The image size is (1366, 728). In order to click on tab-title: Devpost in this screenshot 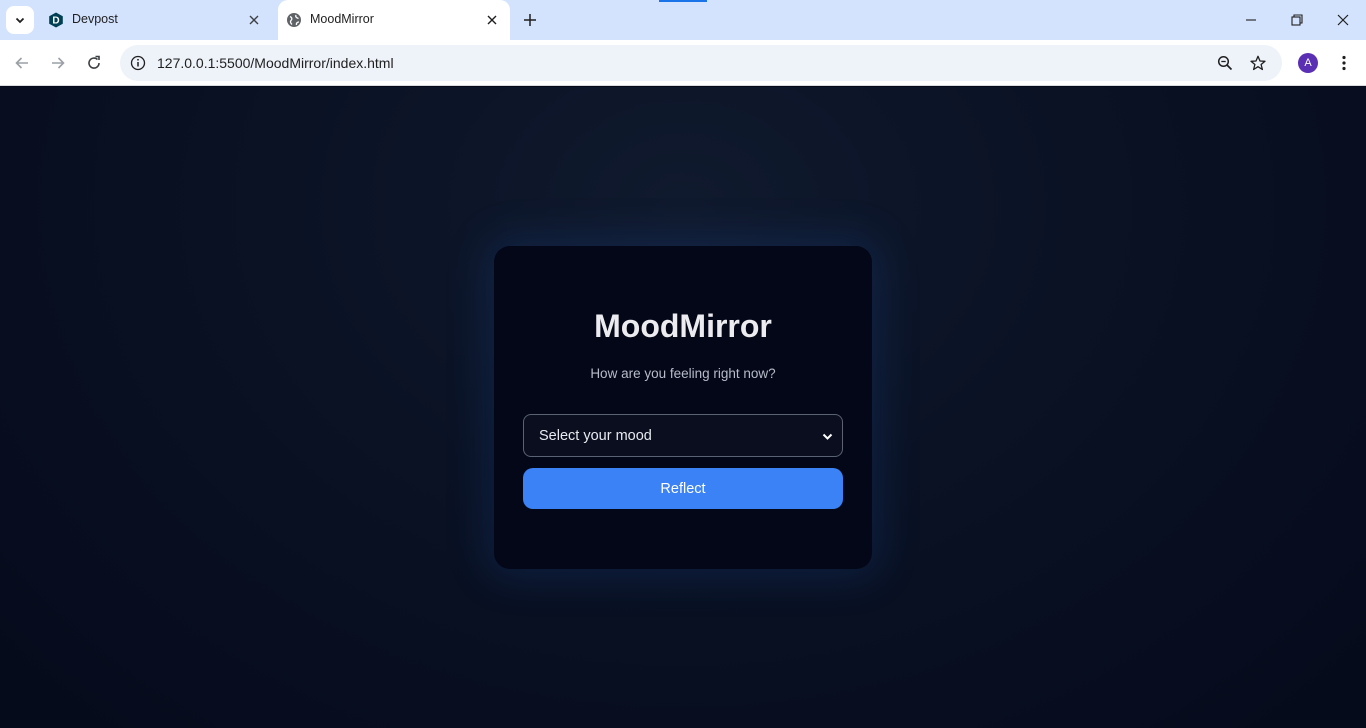, I will do `click(95, 19)`.